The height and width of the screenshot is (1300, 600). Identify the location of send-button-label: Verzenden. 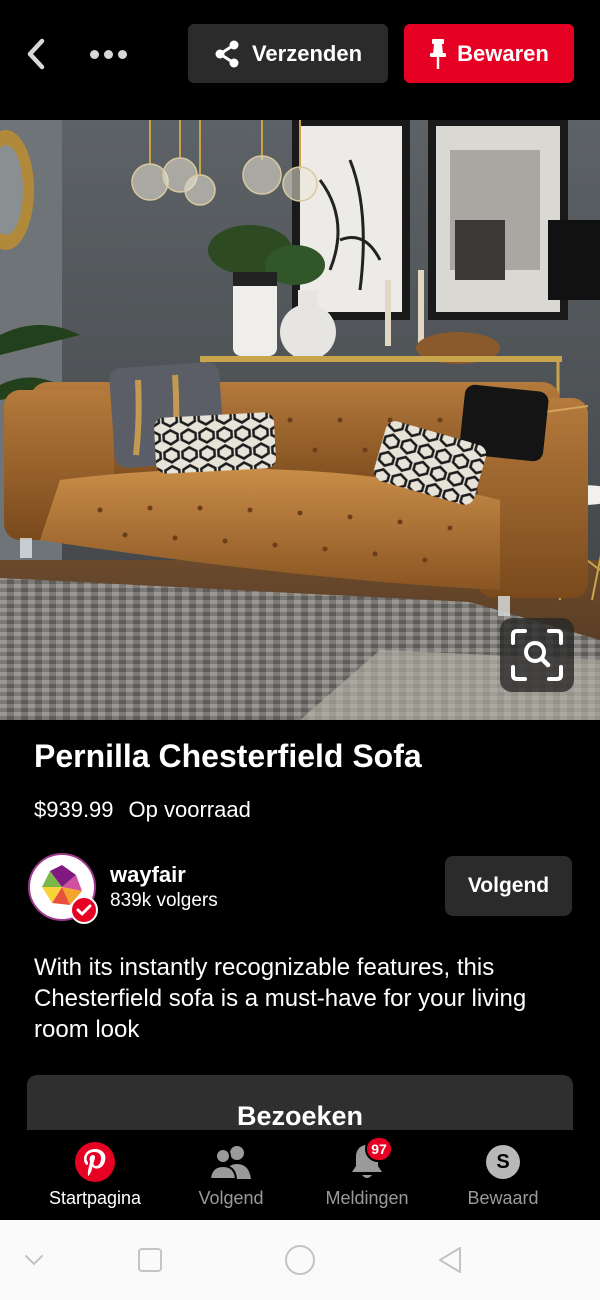
(307, 53).